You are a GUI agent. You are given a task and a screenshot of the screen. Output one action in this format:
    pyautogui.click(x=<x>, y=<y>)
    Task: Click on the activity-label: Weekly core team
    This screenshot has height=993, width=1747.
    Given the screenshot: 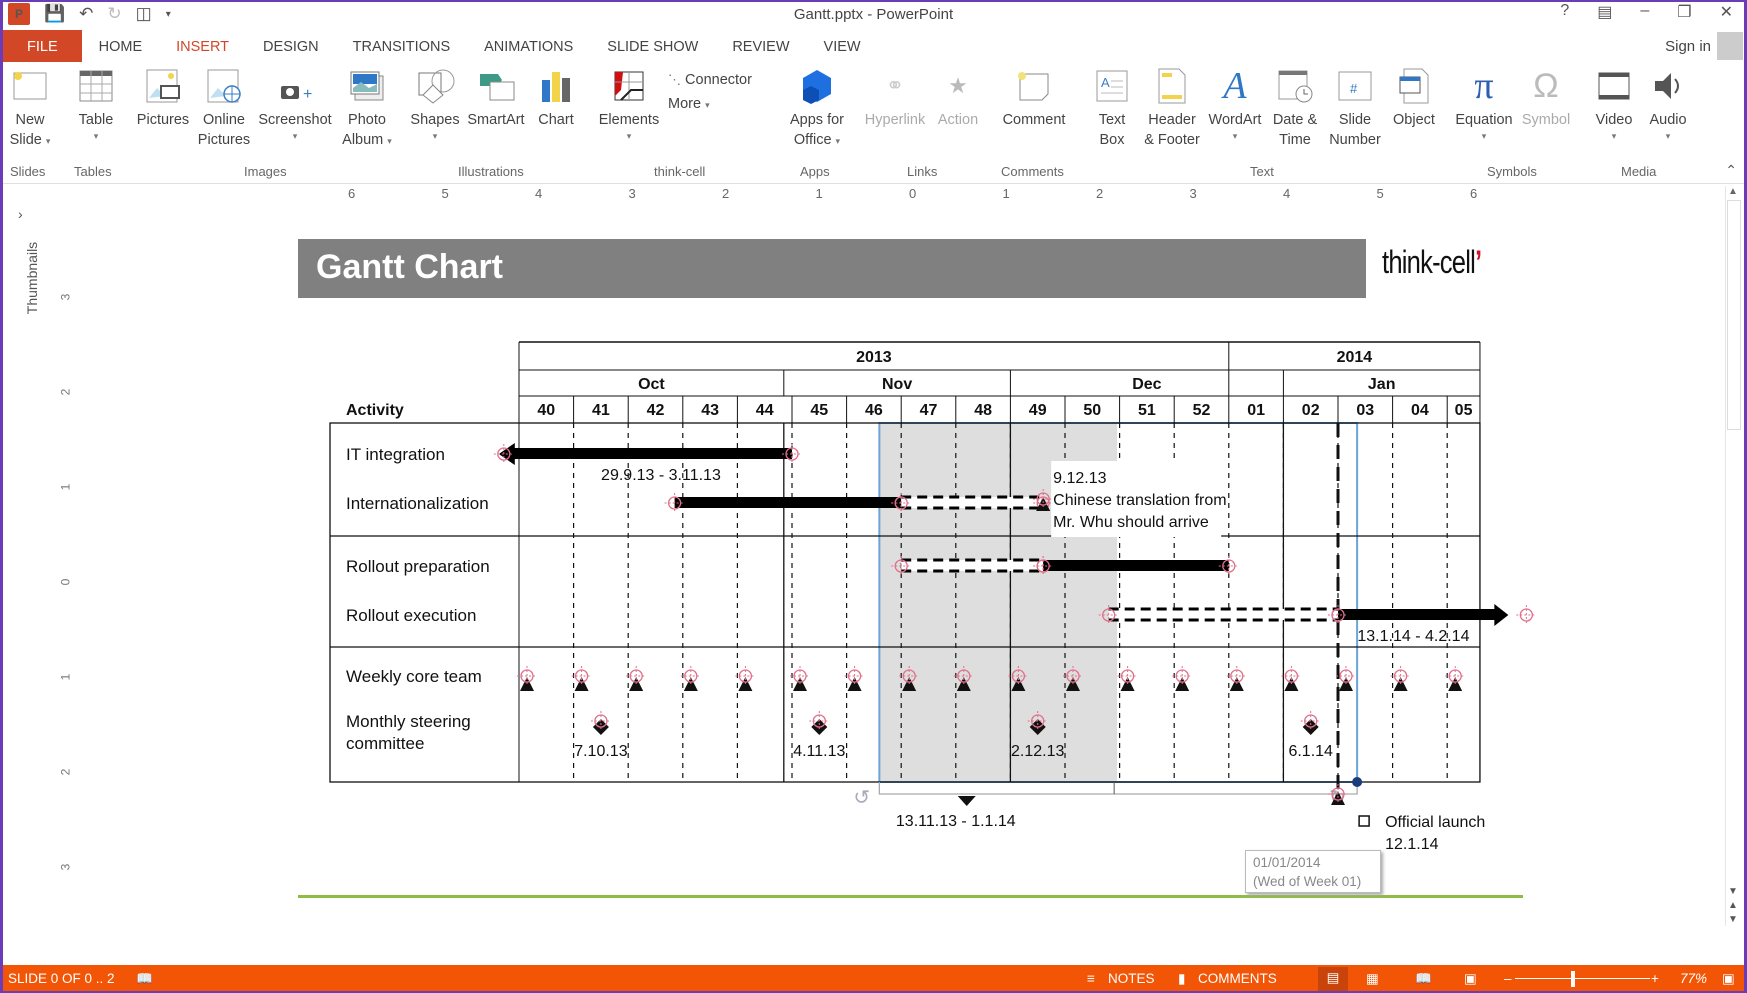 What is the action you would take?
    pyautogui.click(x=414, y=676)
    